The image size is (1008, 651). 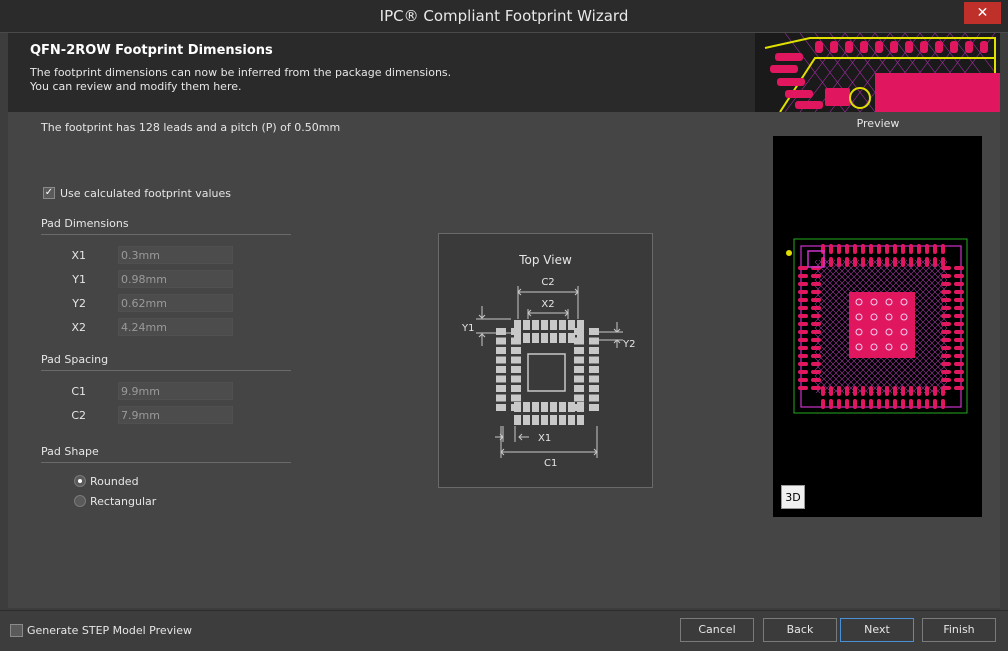 I want to click on x2-dim-label: X2, so click(x=547, y=304).